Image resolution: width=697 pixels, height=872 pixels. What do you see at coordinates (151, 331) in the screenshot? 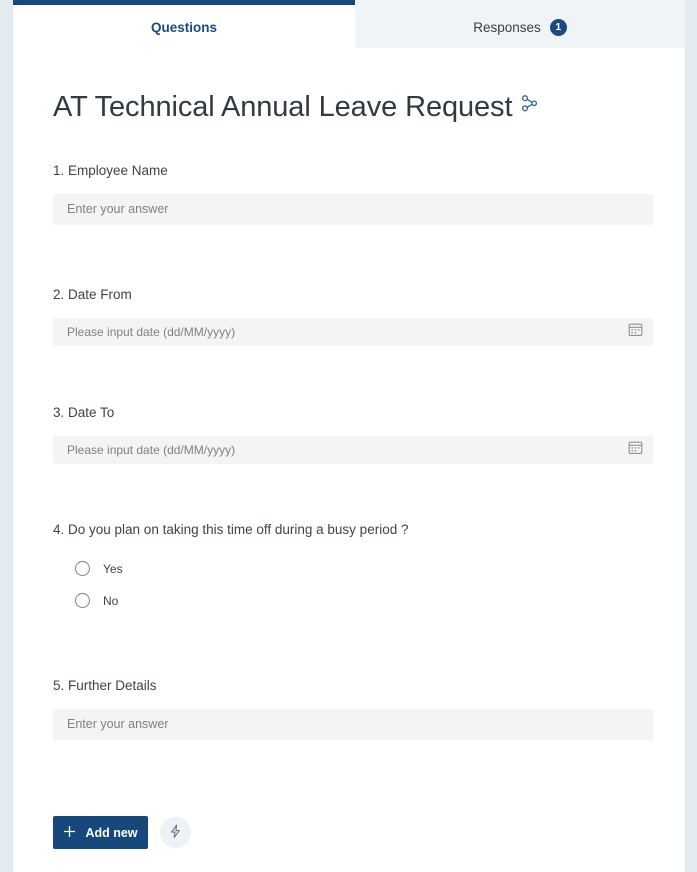
I see `question-2-placeholder: Please input date (dd/MM/yyyy)` at bounding box center [151, 331].